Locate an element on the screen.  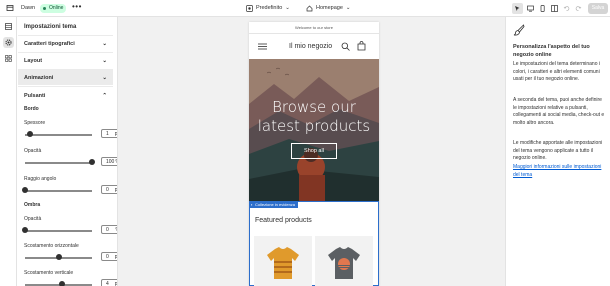
vertical-offset-input: 4 px is located at coordinates (109, 282).